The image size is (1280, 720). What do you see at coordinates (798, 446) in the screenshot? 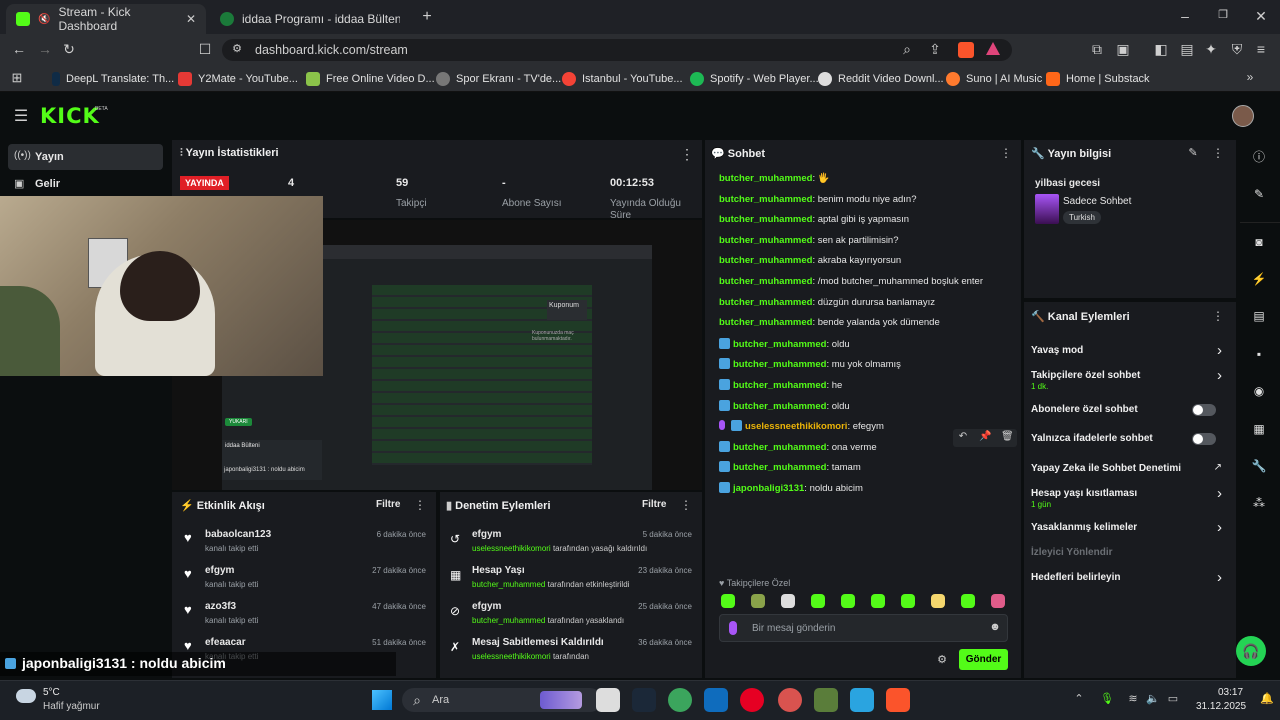
I see `chat-message: butcher_muhammed: ona verme` at bounding box center [798, 446].